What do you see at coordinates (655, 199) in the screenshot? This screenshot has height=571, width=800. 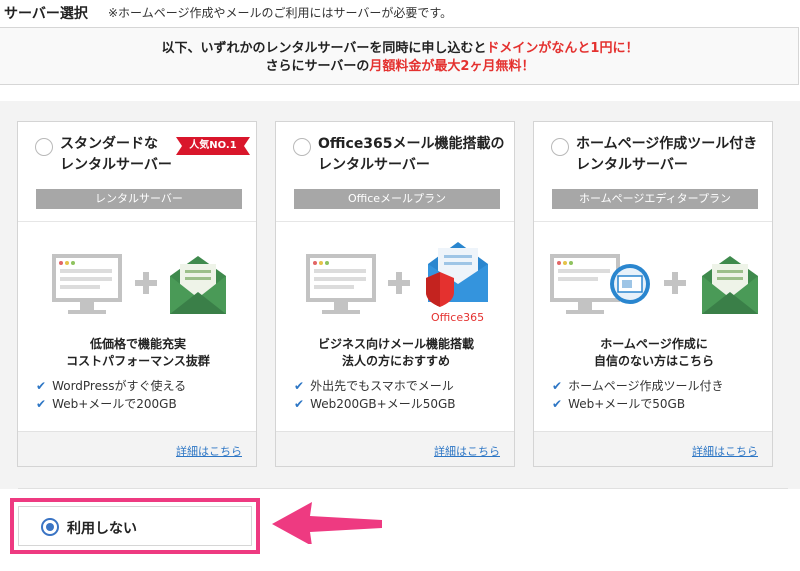 I see `plan-category-bar: ホームページエディタープラン` at bounding box center [655, 199].